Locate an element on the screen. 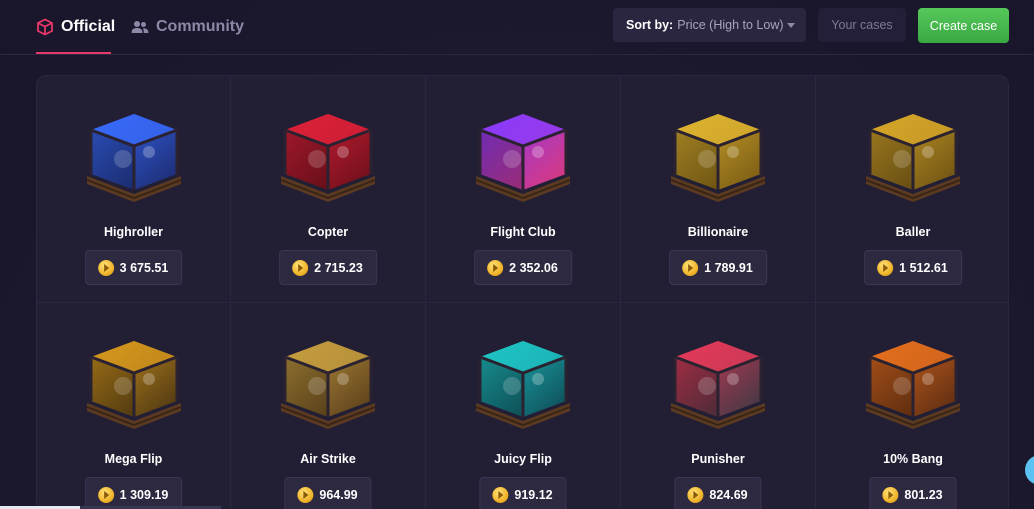  case-name: Highroller is located at coordinates (133, 232).